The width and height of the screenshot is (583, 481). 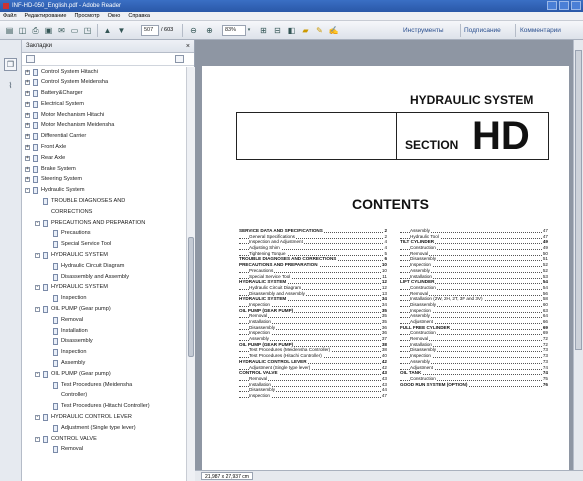 I want to click on menu-edit: Редактирование, so click(x=46, y=16).